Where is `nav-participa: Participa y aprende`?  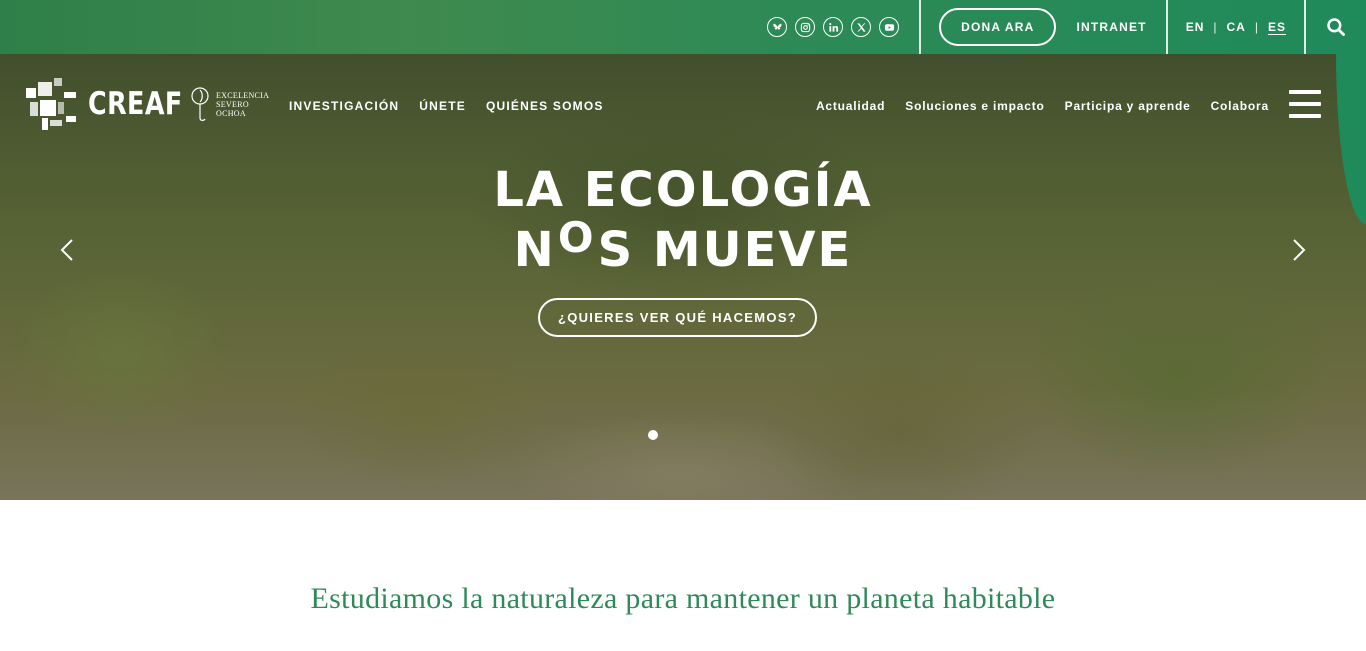 nav-participa: Participa y aprende is located at coordinates (1128, 106).